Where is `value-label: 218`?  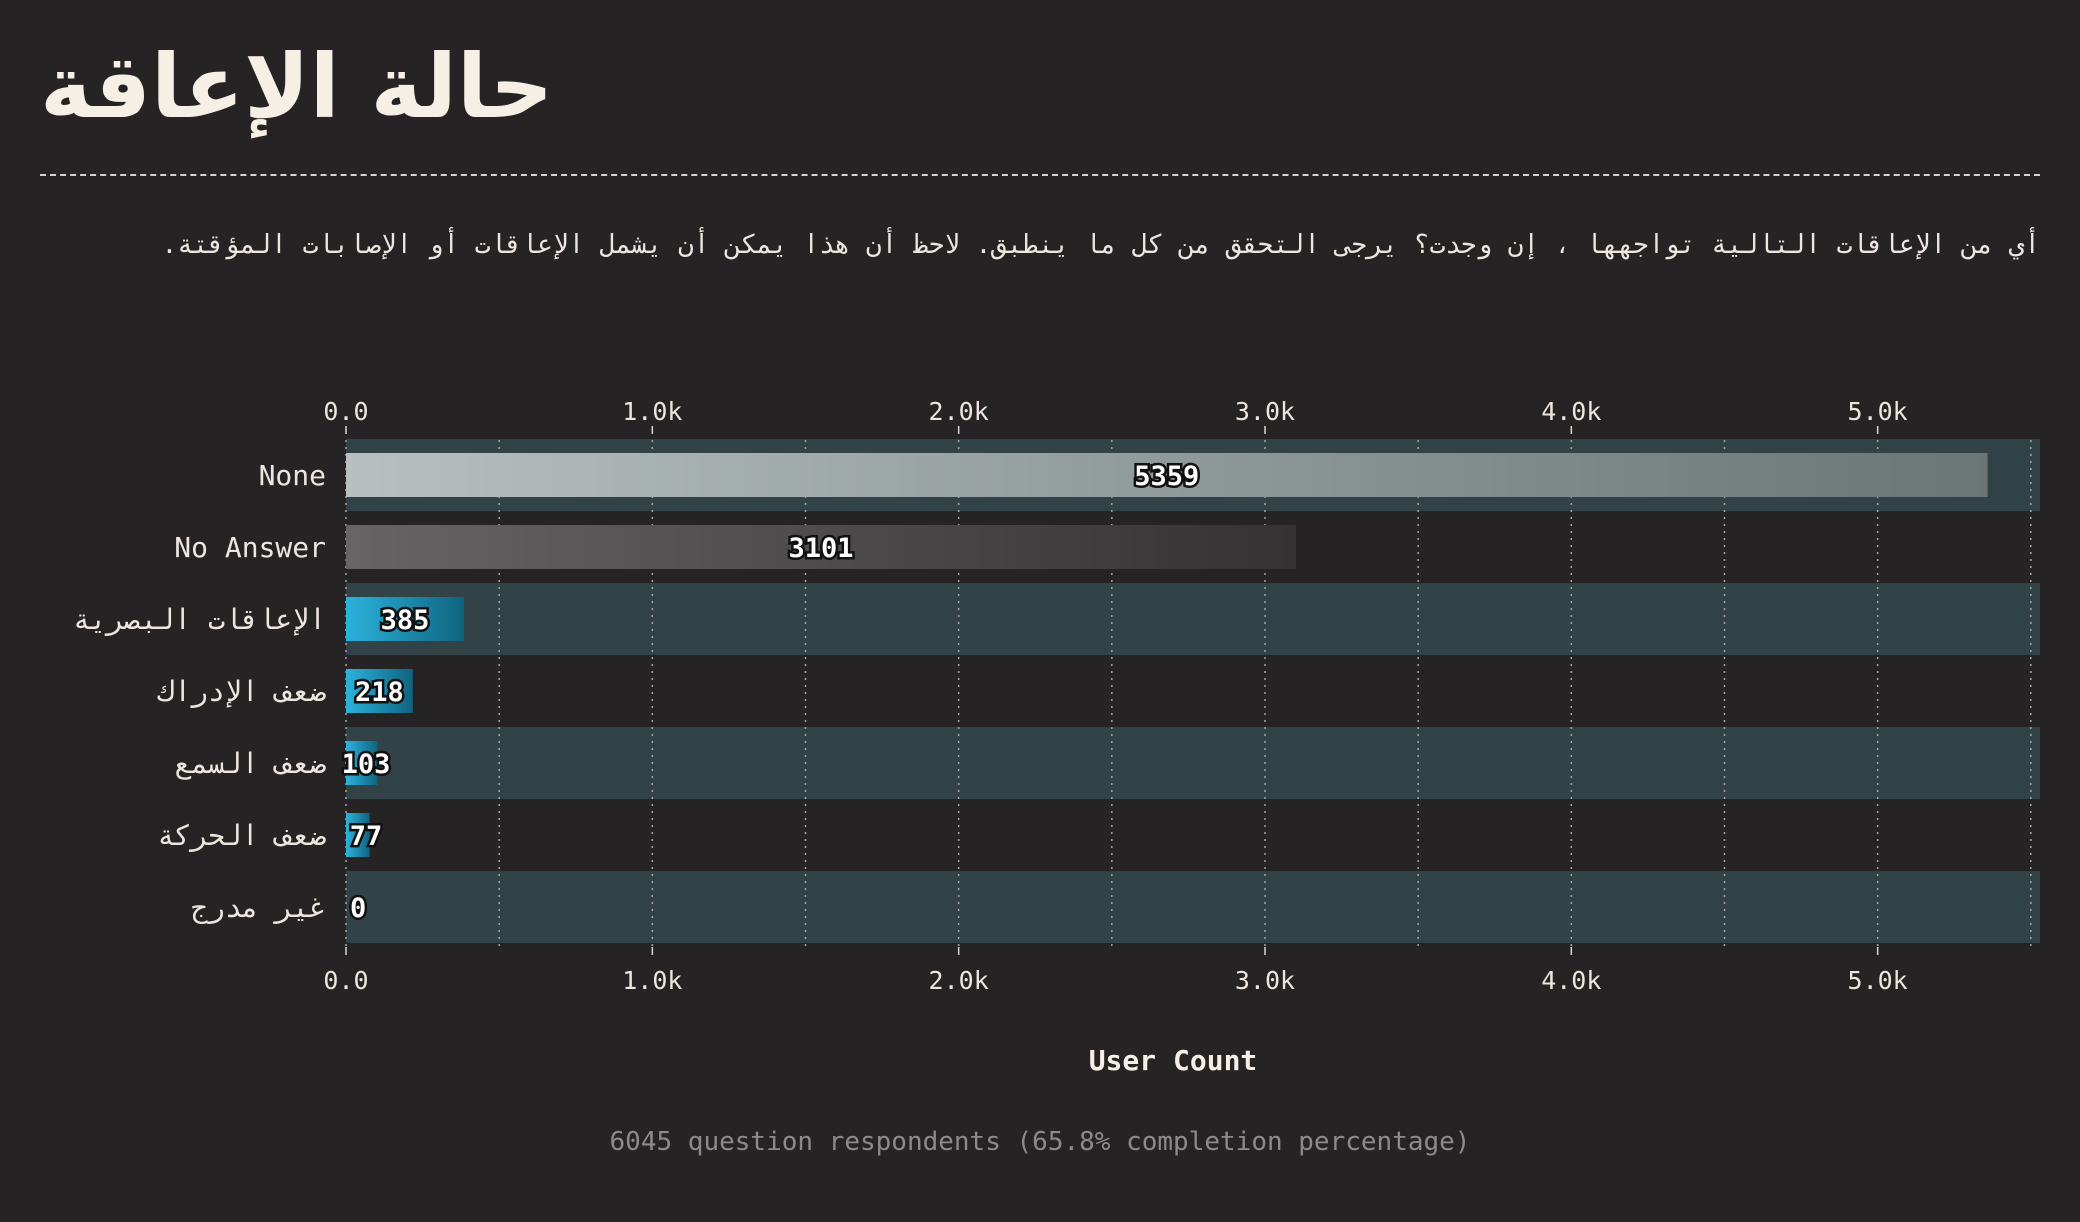
value-label: 218 is located at coordinates (379, 692).